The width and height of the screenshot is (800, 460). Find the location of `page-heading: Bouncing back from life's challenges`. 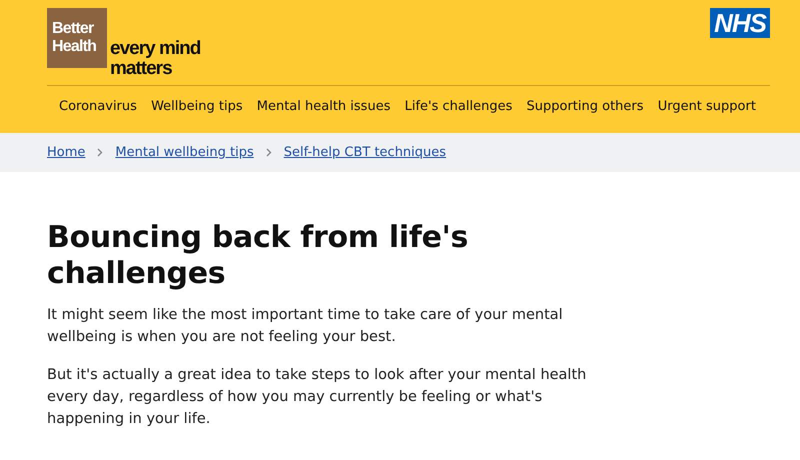

page-heading: Bouncing back from life's challenges is located at coordinates (258, 256).